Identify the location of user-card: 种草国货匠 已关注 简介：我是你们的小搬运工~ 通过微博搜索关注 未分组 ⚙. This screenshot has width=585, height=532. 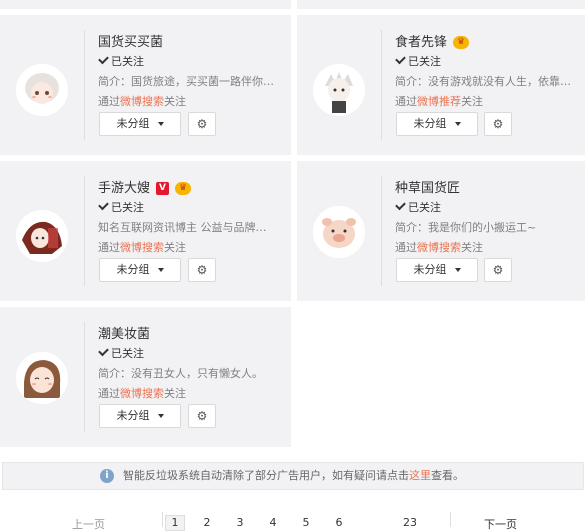
(441, 231).